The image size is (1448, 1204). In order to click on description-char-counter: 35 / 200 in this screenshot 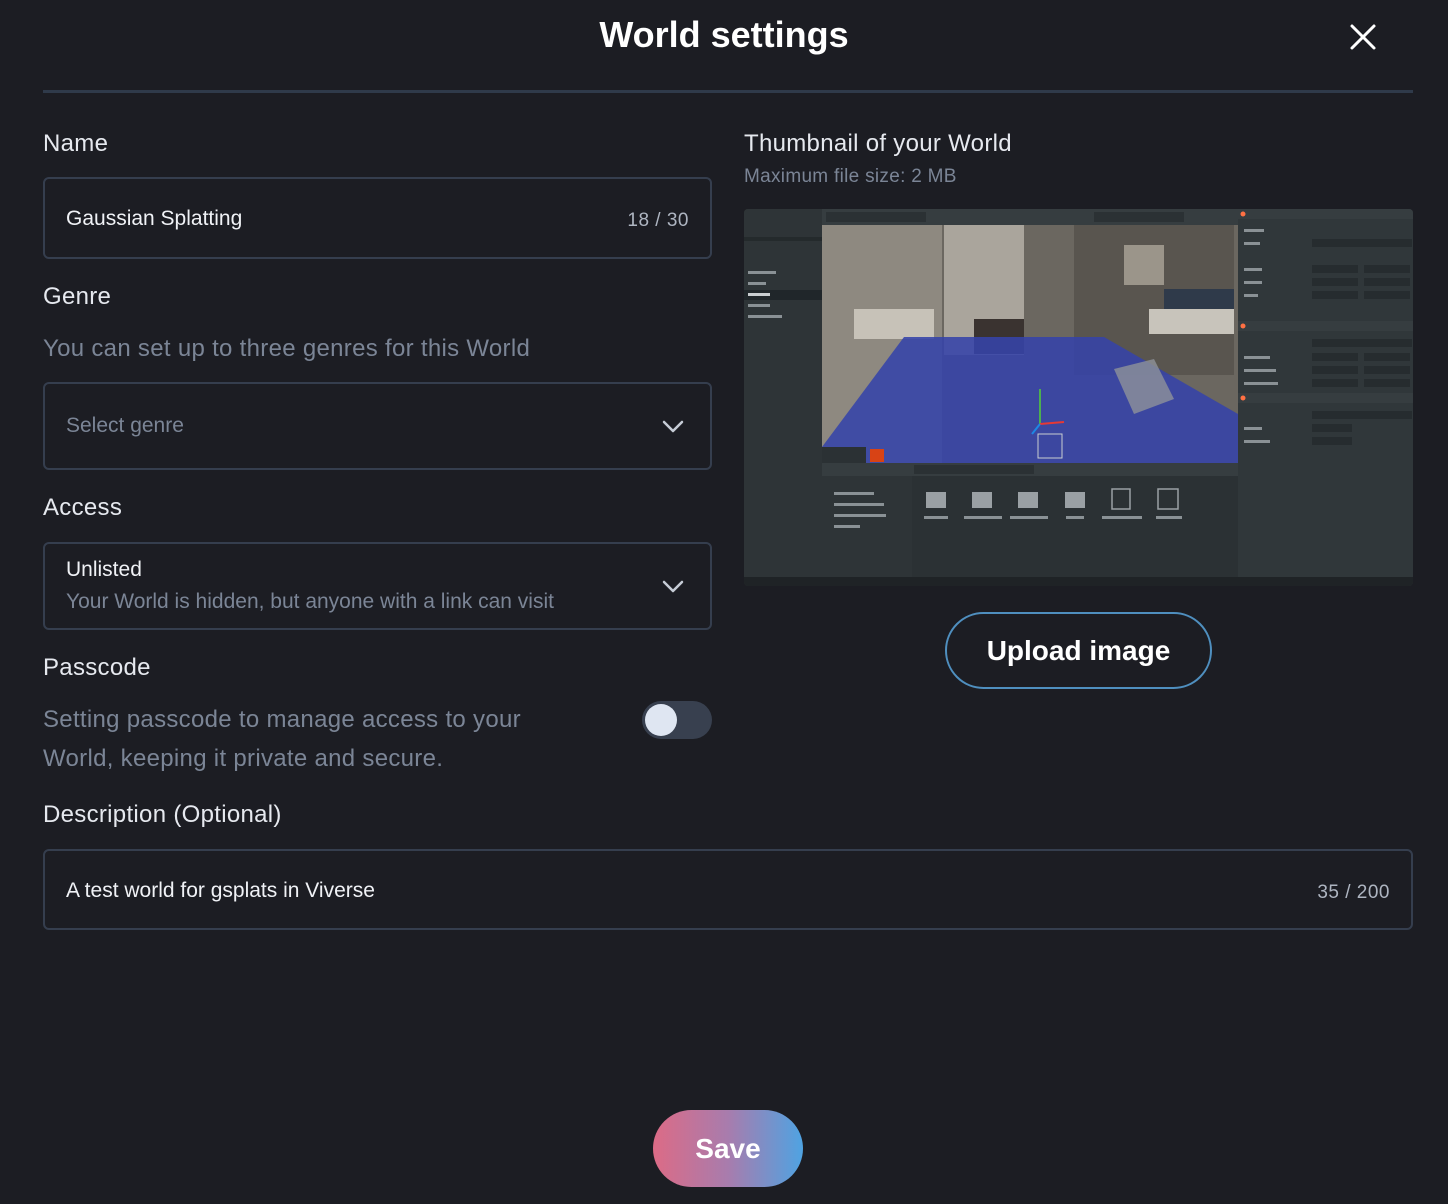, I will do `click(1353, 892)`.